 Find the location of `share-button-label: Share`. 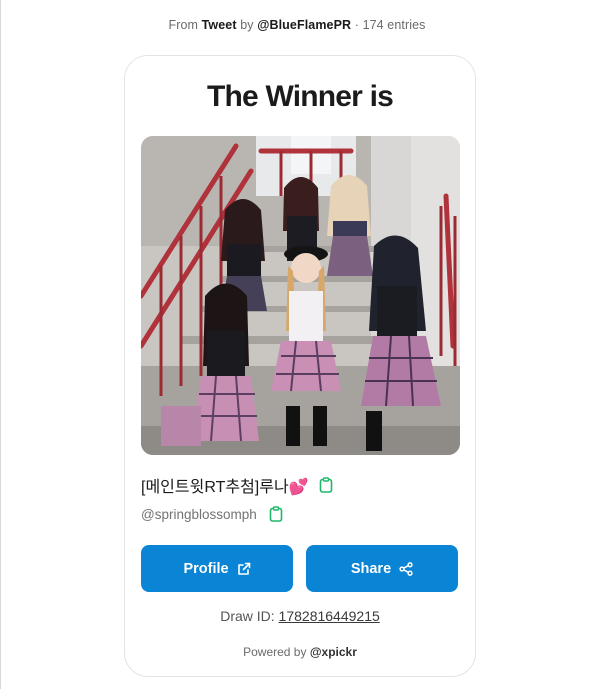

share-button-label: Share is located at coordinates (371, 568).